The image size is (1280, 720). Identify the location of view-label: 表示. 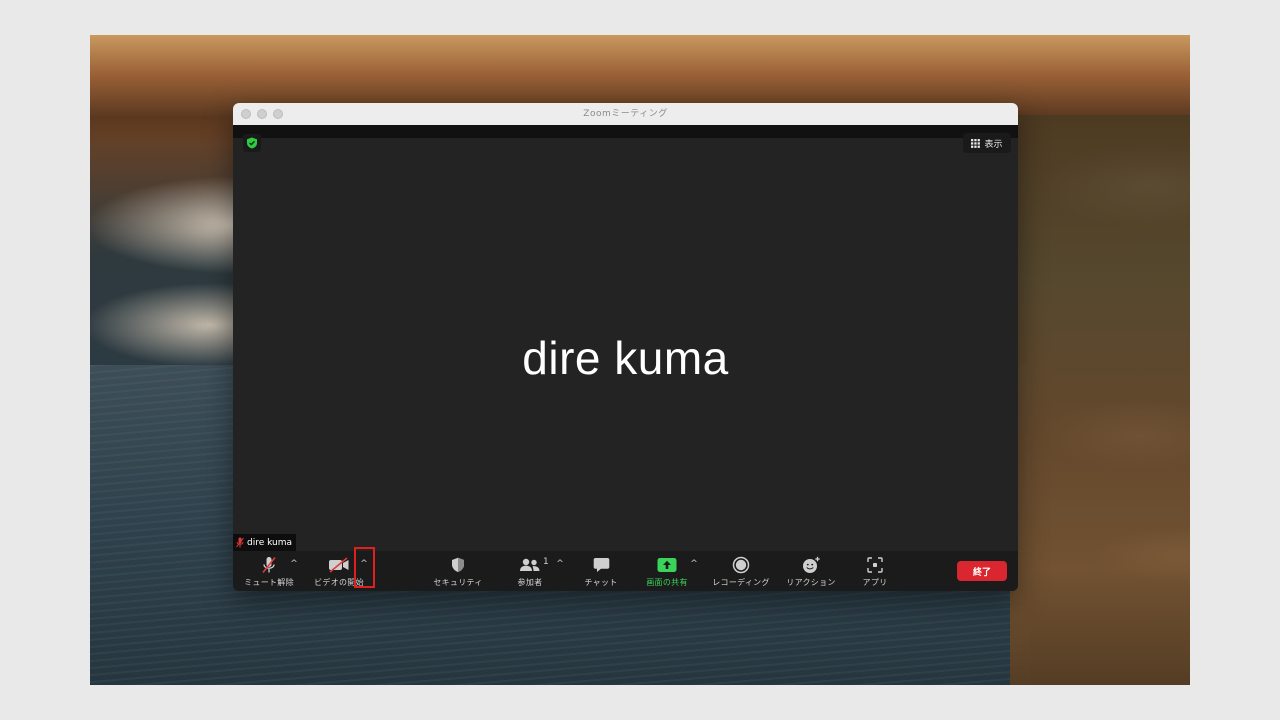
(993, 144).